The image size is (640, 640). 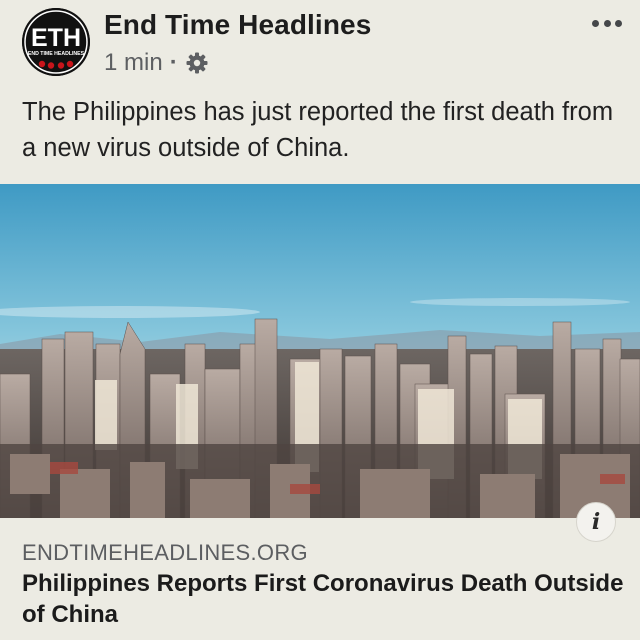 I want to click on more-options-icon, so click(x=607, y=23).